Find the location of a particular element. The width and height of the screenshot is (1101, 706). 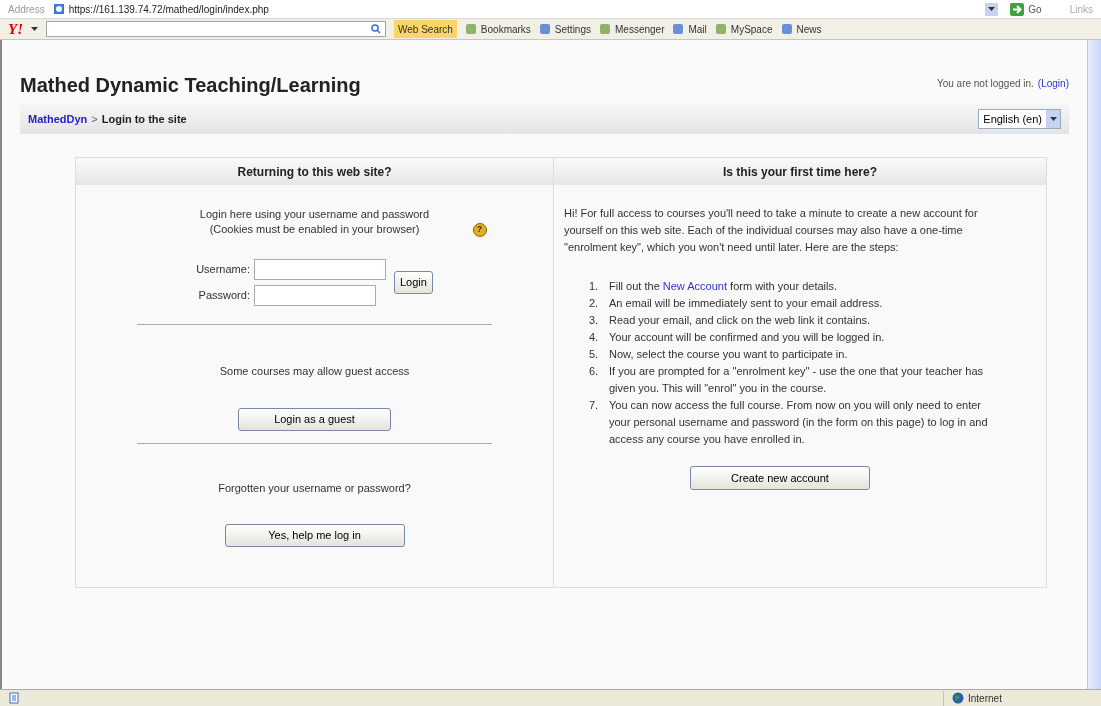

language-select: English (en) is located at coordinates (1019, 119).